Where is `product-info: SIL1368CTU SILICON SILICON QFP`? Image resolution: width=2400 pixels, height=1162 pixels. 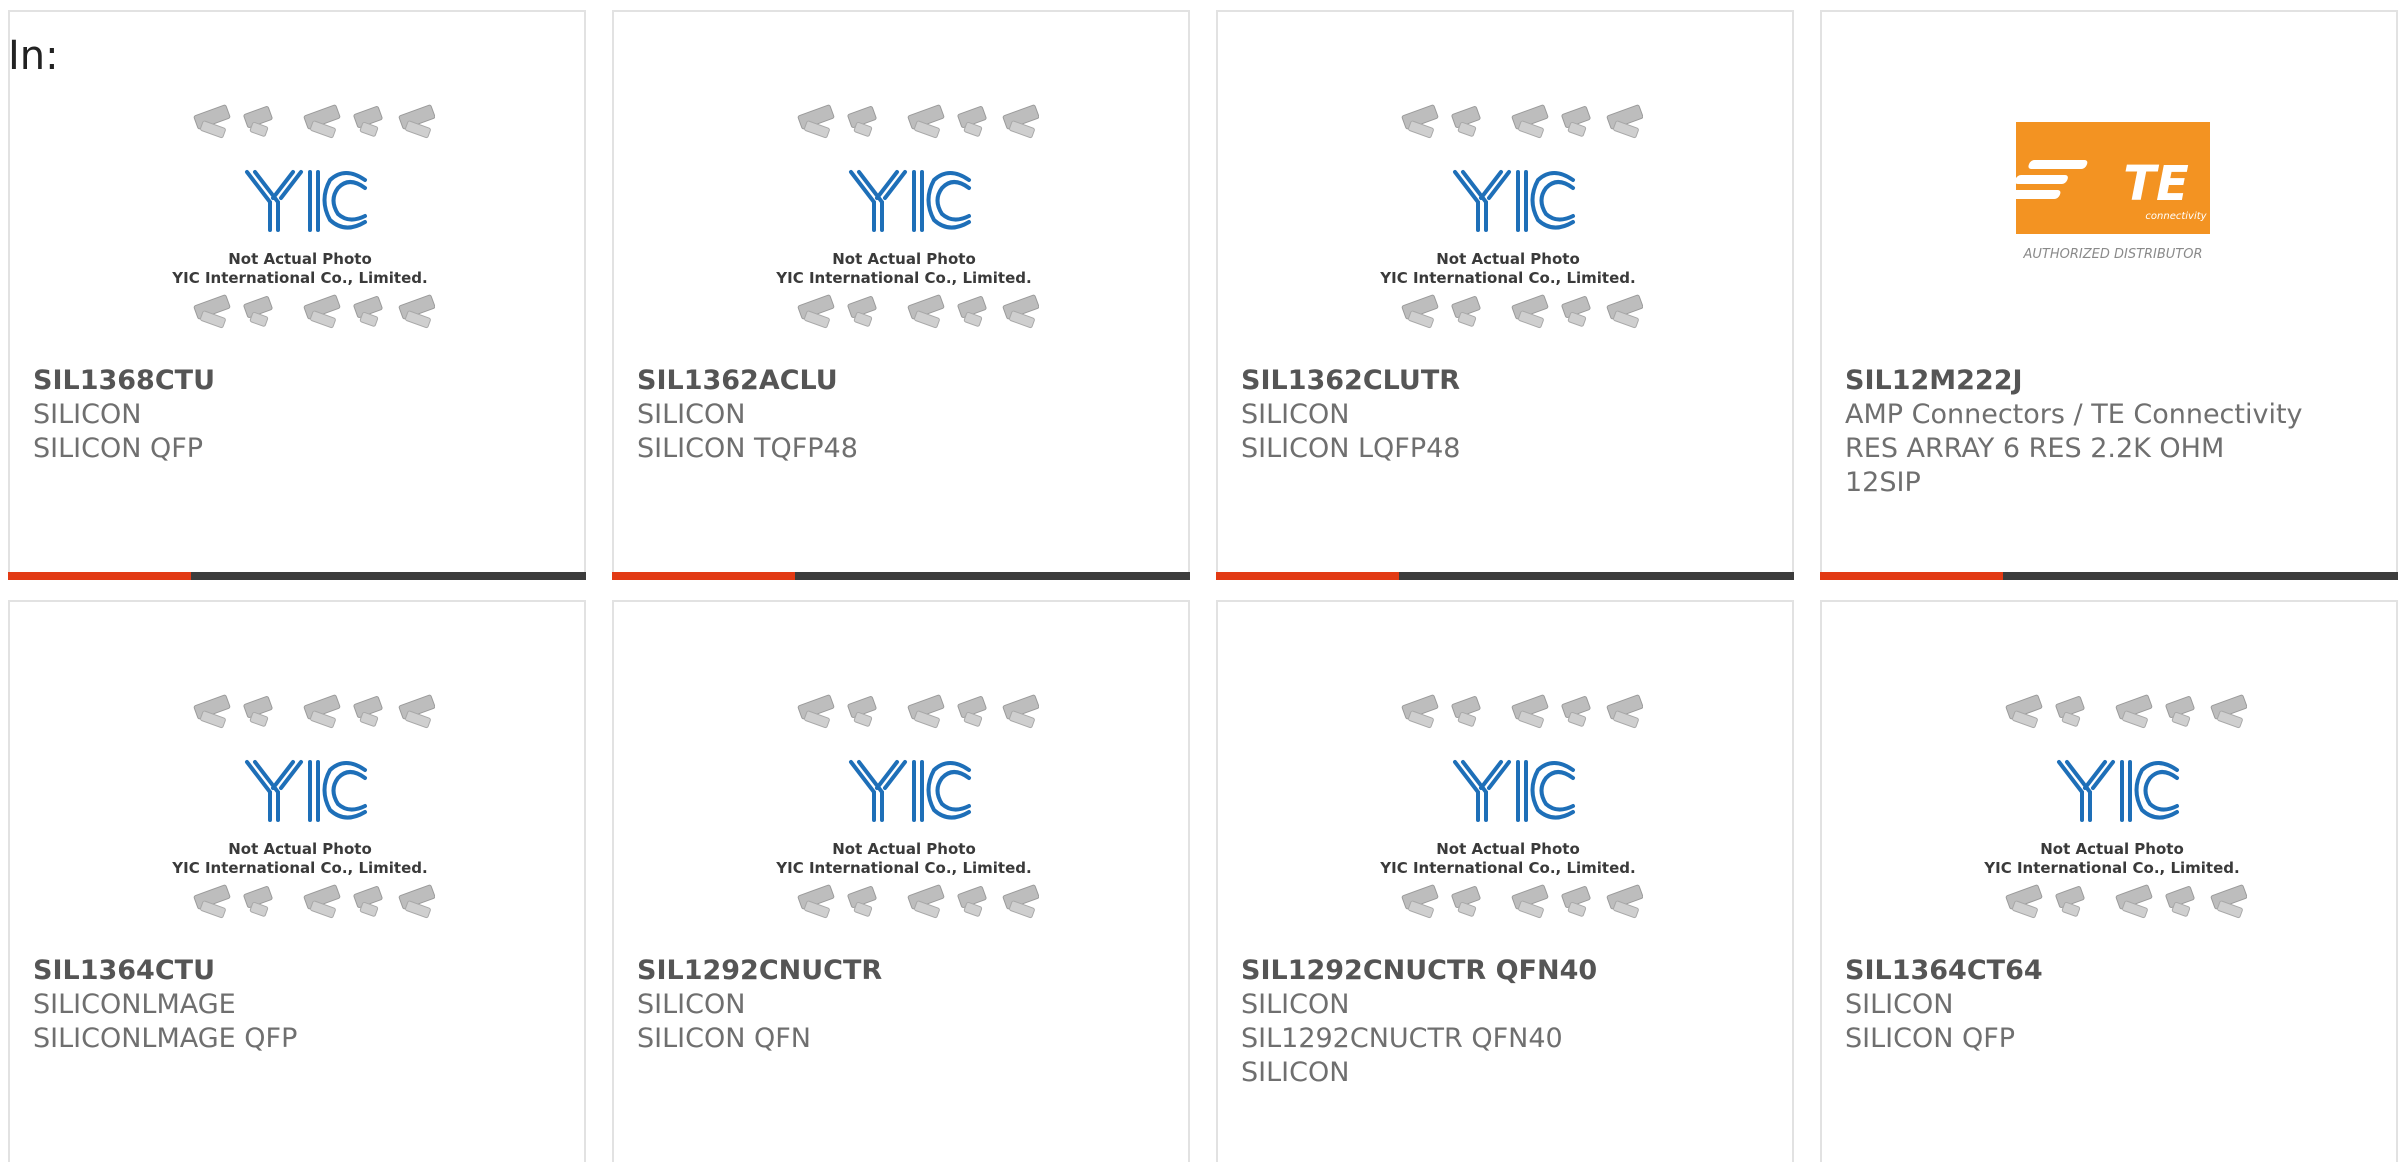
product-info: SIL1368CTU SILICON SILICON QFP is located at coordinates (298, 415).